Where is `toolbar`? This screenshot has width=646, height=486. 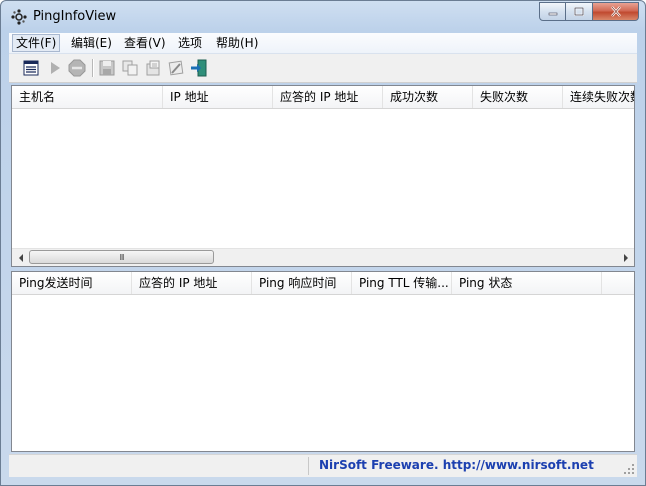 toolbar is located at coordinates (323, 68).